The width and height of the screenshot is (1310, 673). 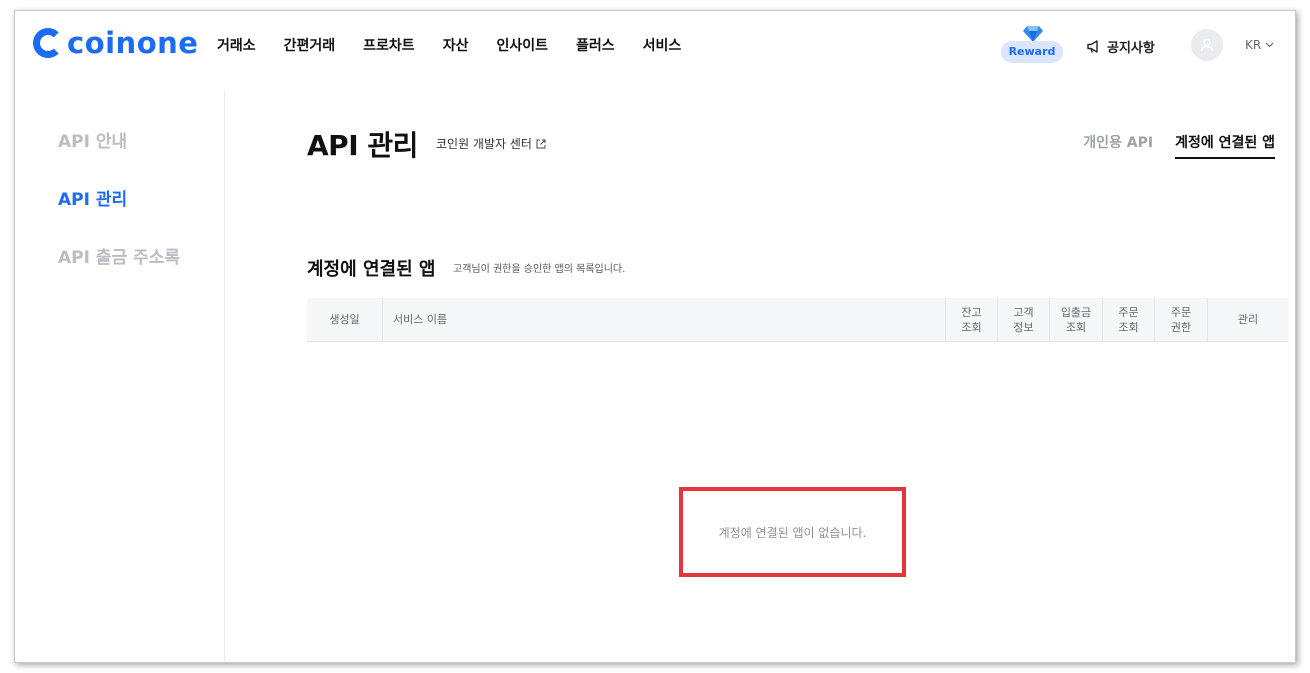 I want to click on notice-label: 공지사항, so click(x=1131, y=48).